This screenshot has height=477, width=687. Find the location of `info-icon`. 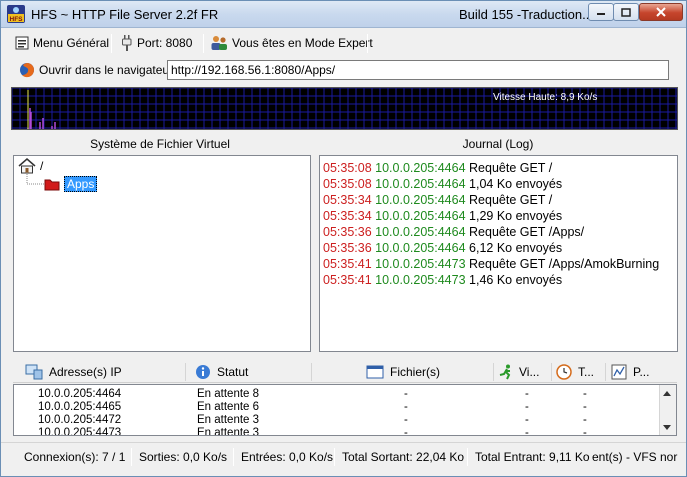

info-icon is located at coordinates (203, 372).